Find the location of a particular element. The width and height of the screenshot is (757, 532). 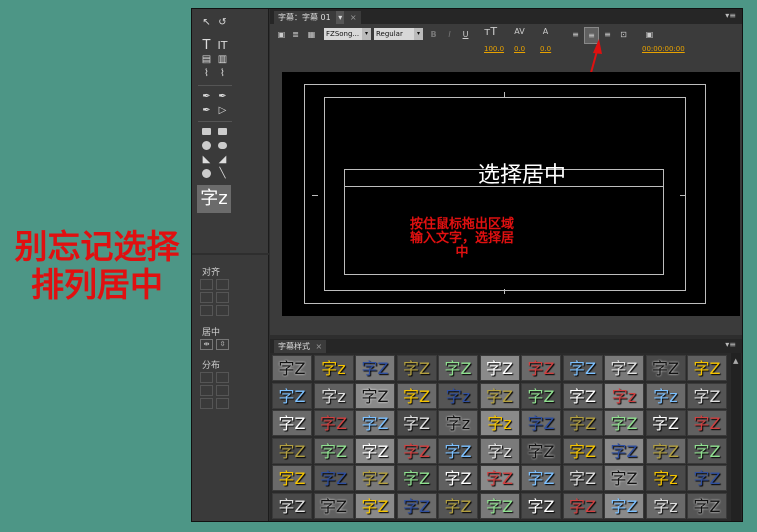

convert-anchor-tool-icon: ▷ is located at coordinates (222, 110).